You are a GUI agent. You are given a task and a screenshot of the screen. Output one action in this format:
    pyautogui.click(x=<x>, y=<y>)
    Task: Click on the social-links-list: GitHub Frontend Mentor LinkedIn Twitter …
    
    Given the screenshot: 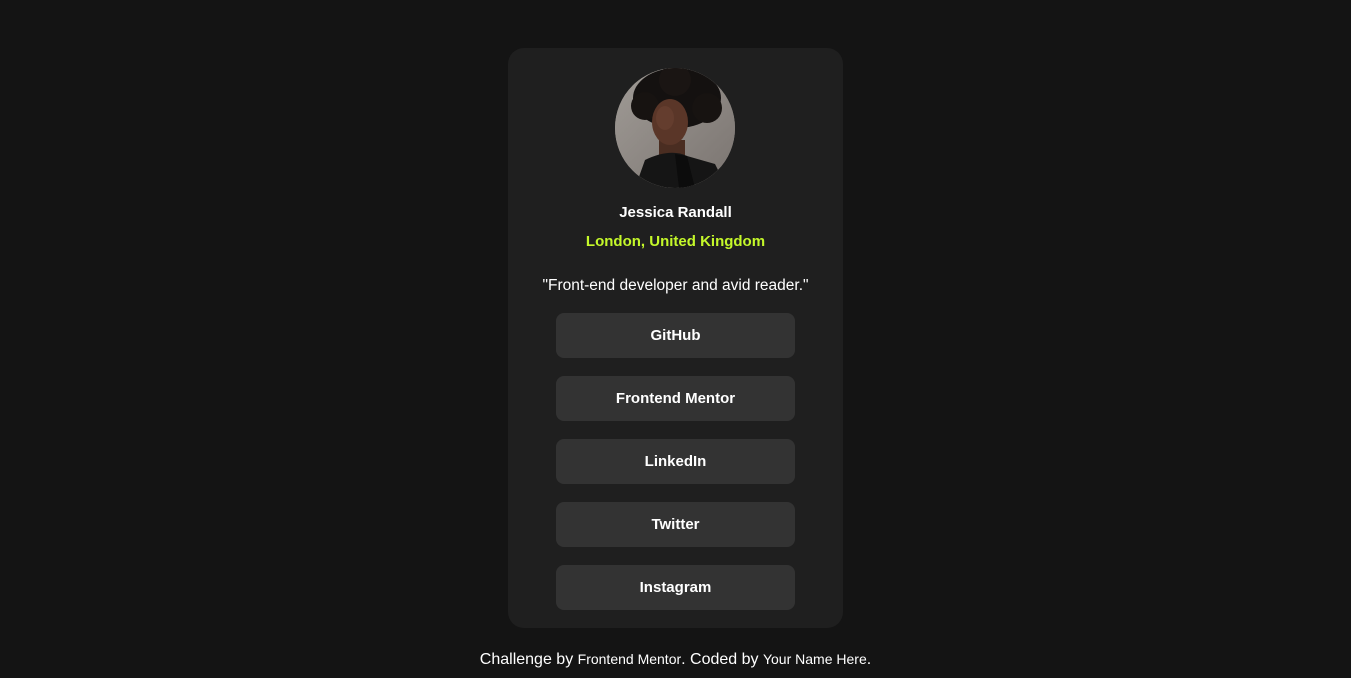 What is the action you would take?
    pyautogui.click(x=675, y=470)
    